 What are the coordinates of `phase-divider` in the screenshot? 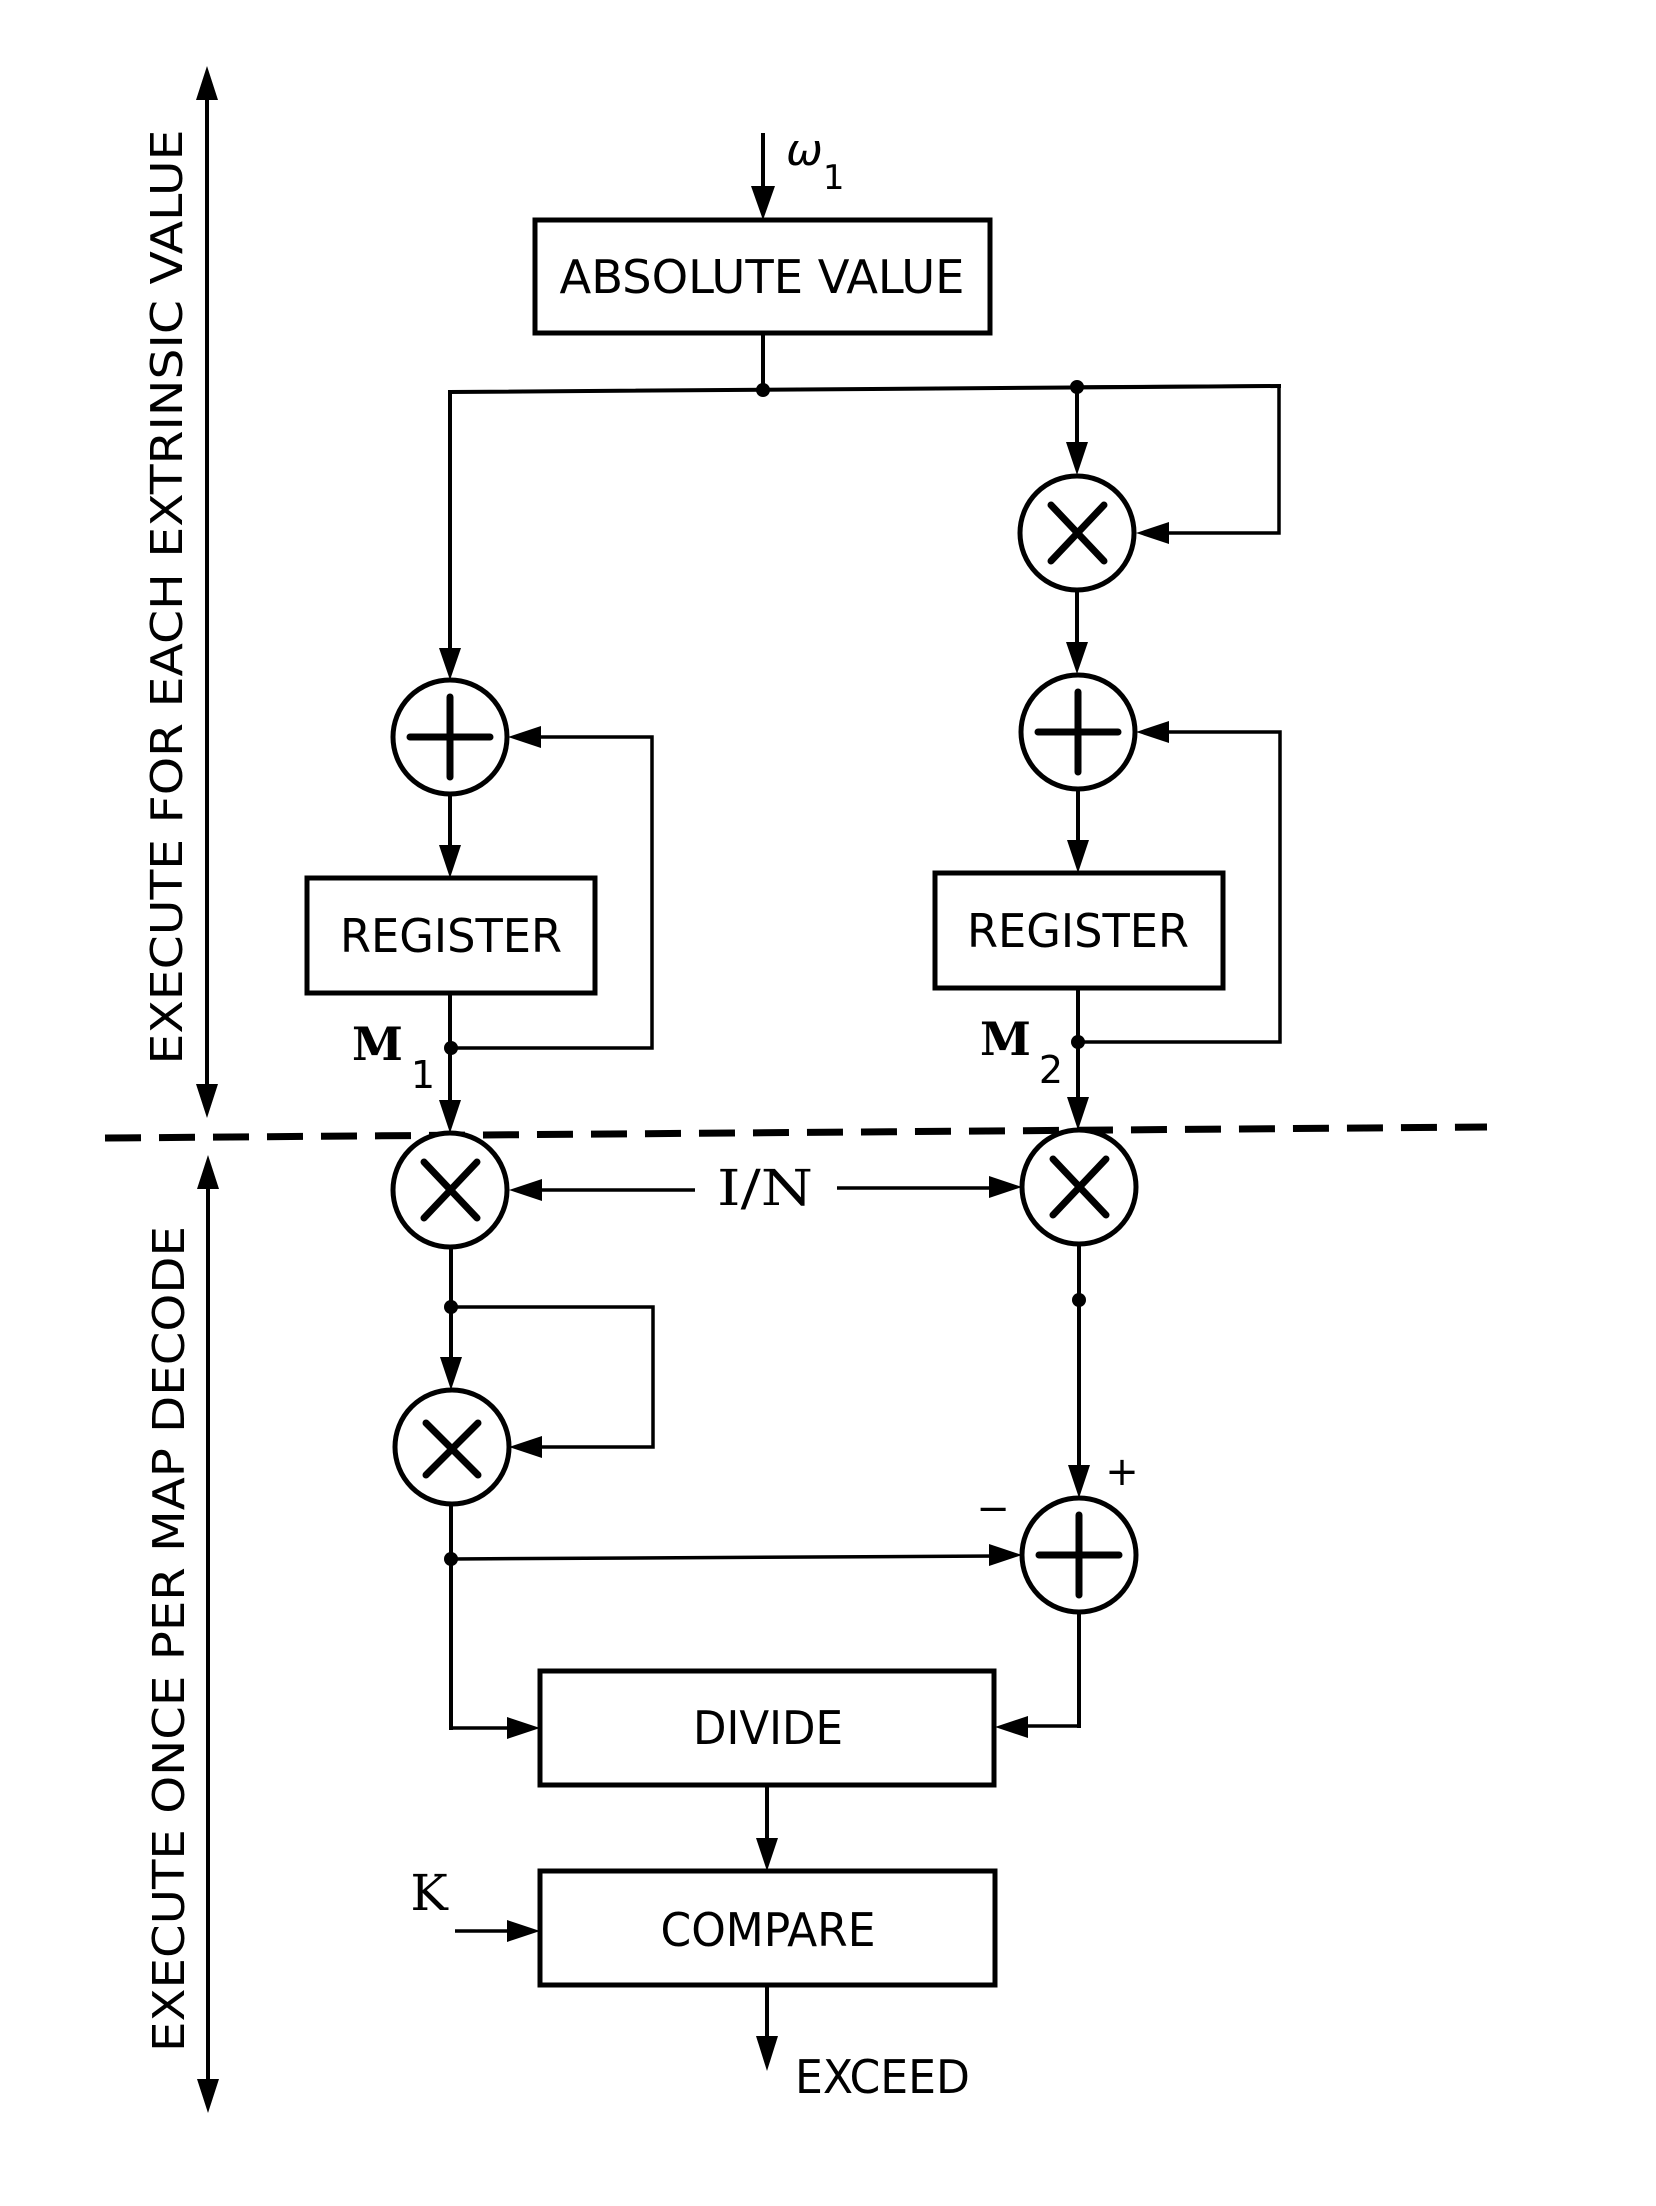 It's located at (796, 1132).